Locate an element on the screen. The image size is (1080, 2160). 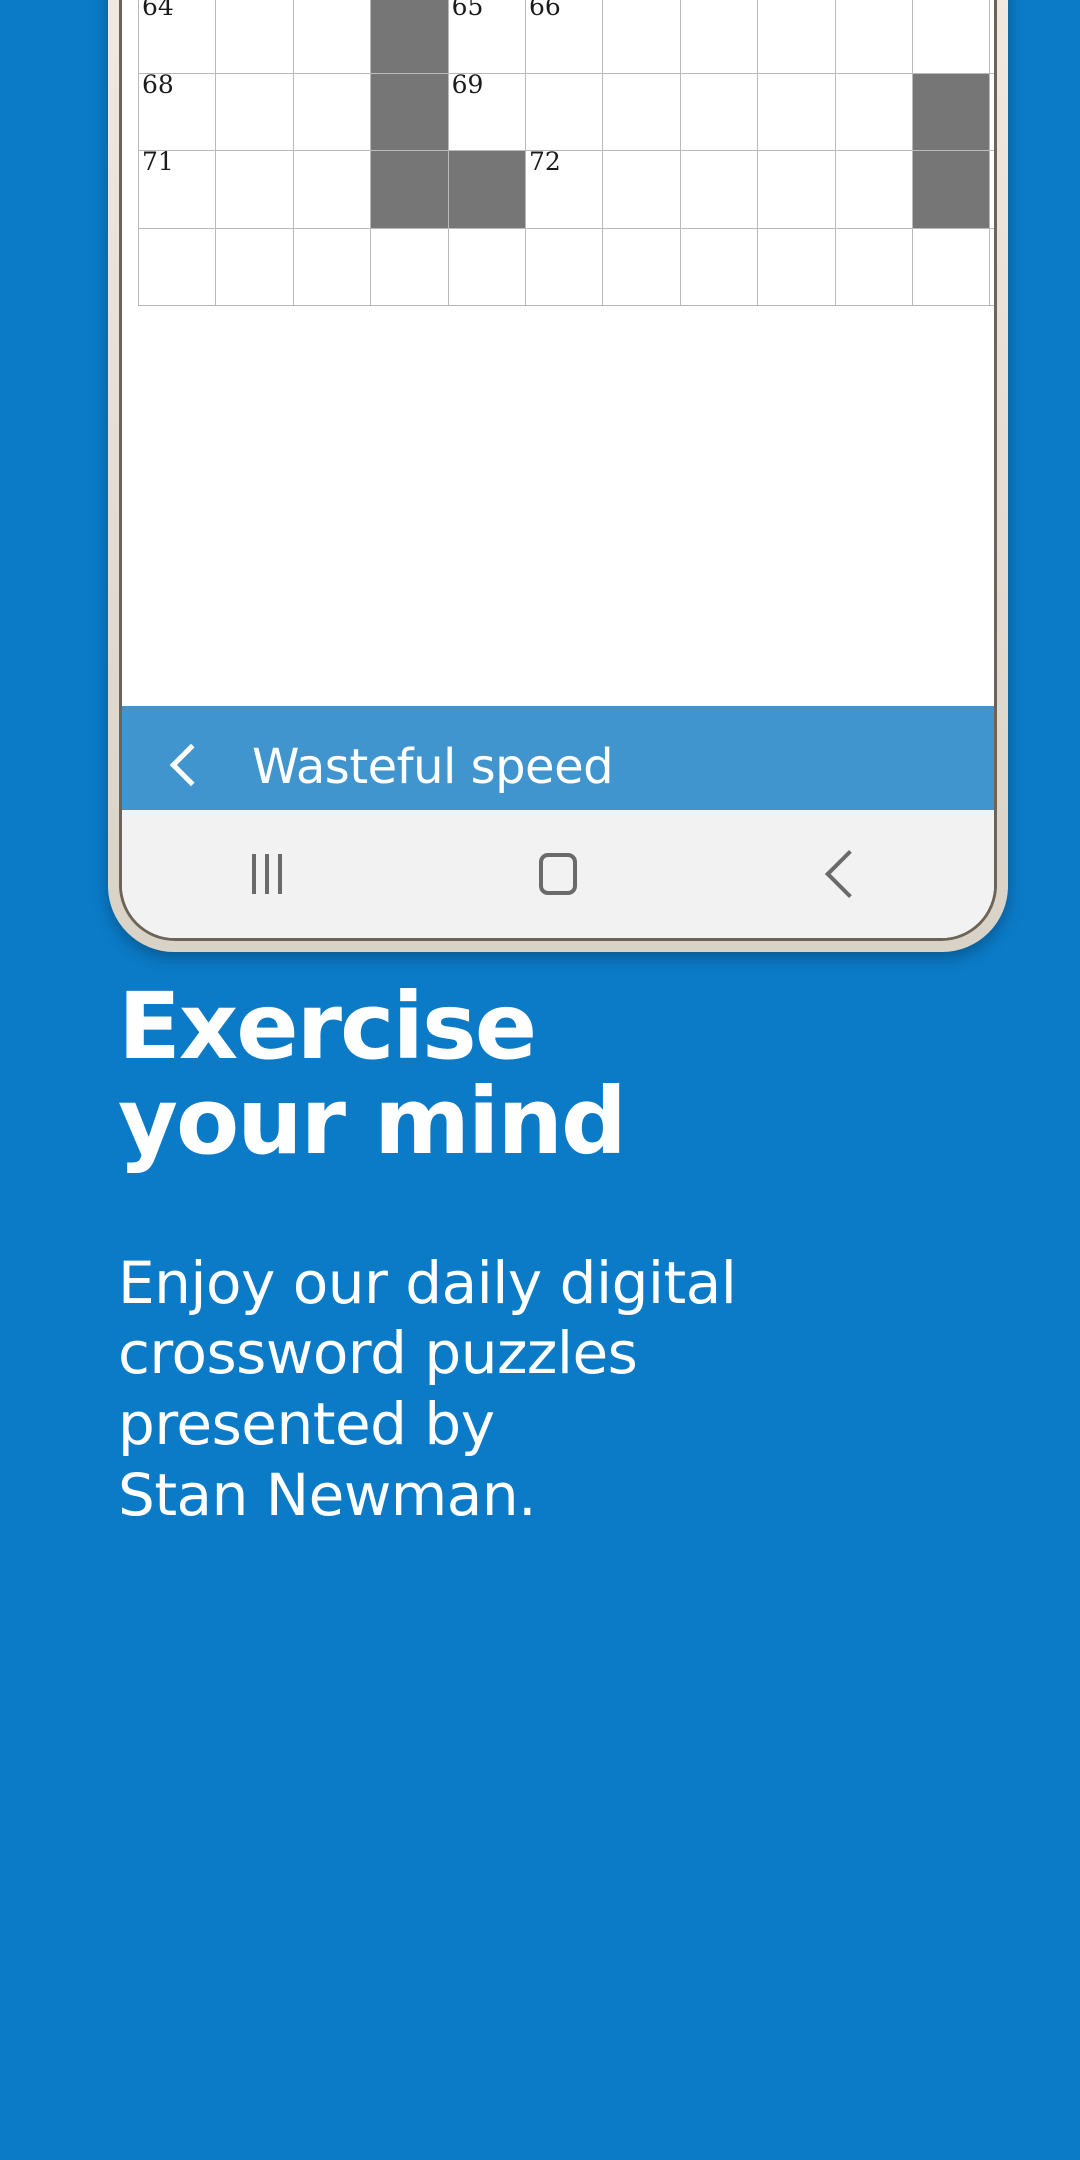
back-icon is located at coordinates (848, 874).